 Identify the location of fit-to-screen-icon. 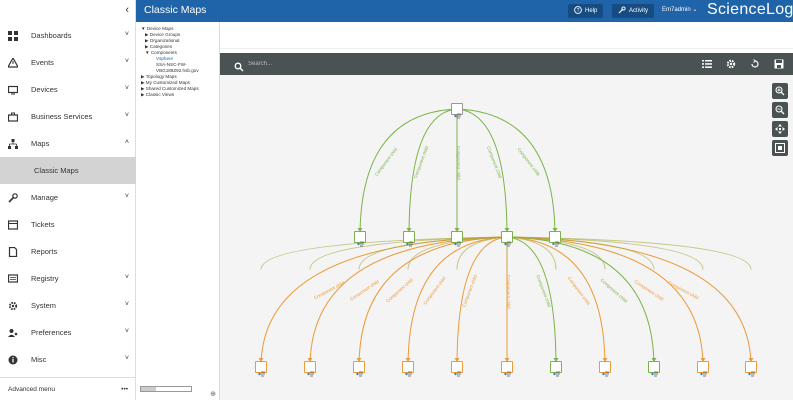
(780, 148).